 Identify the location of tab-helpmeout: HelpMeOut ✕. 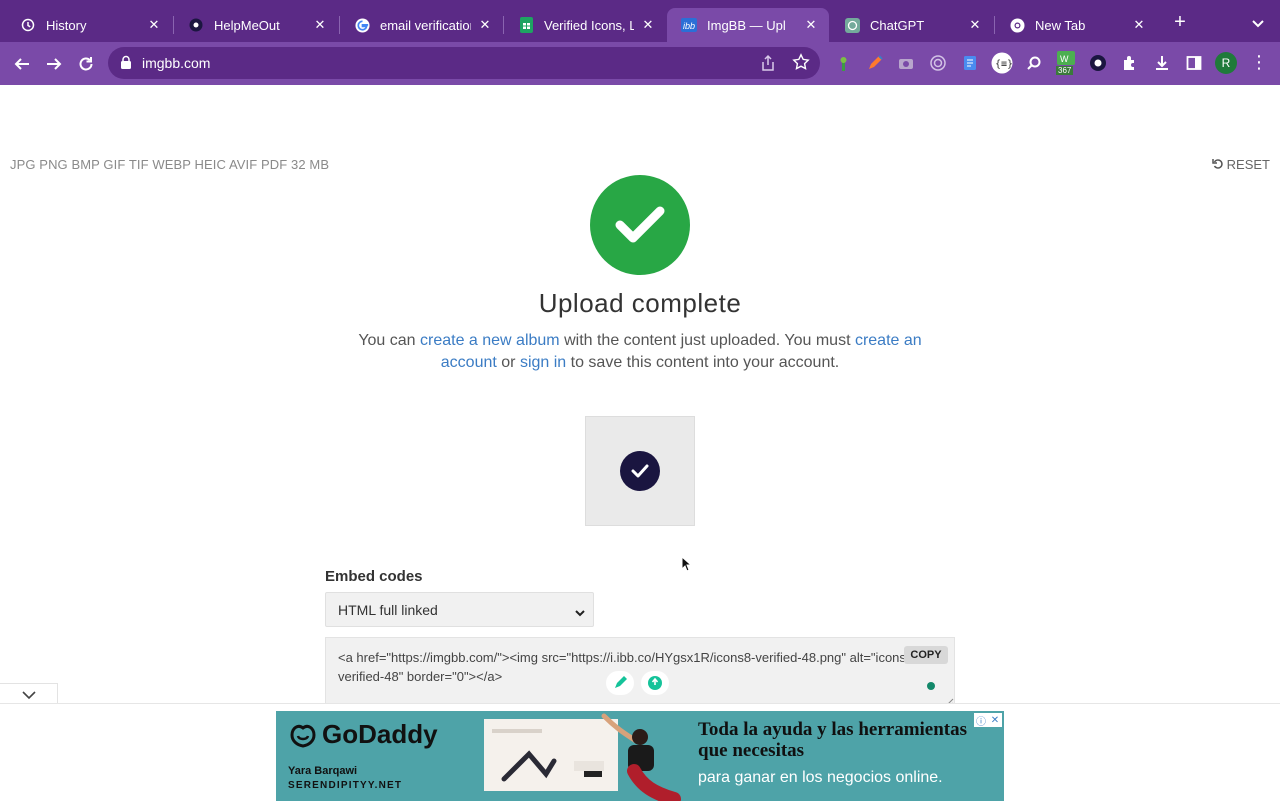
(256, 25).